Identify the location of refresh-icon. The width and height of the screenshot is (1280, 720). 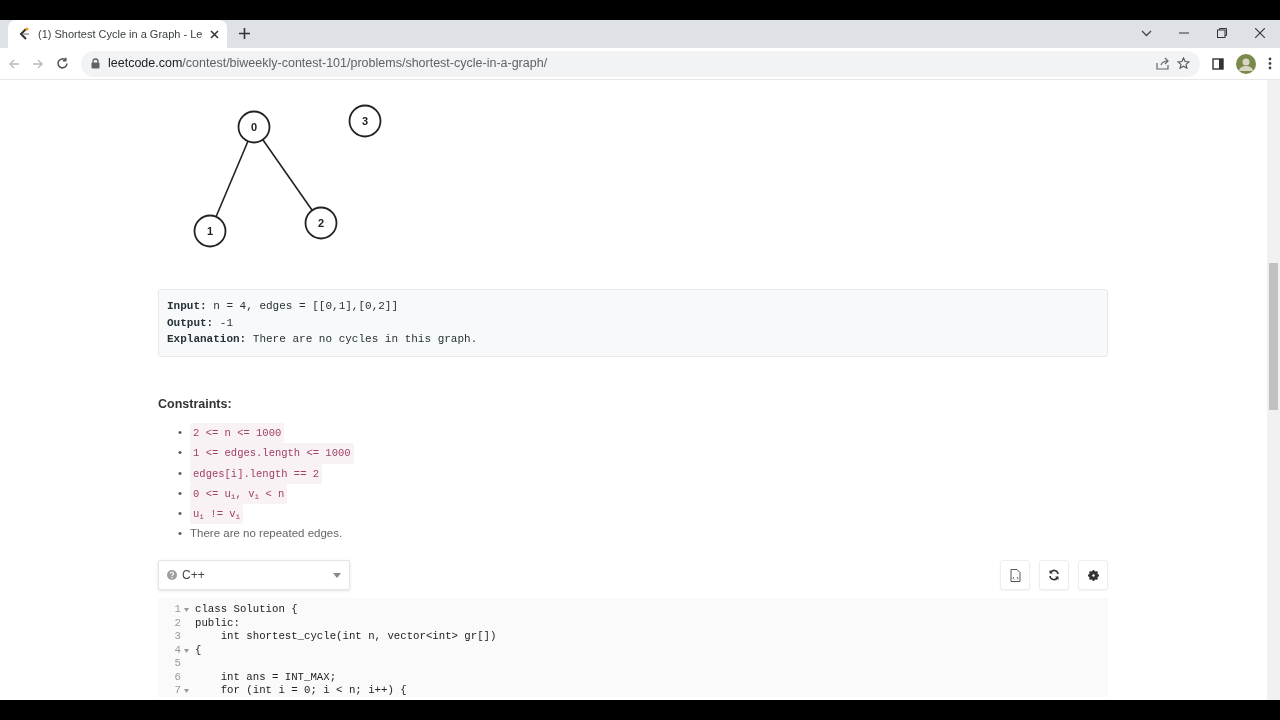
(1054, 575).